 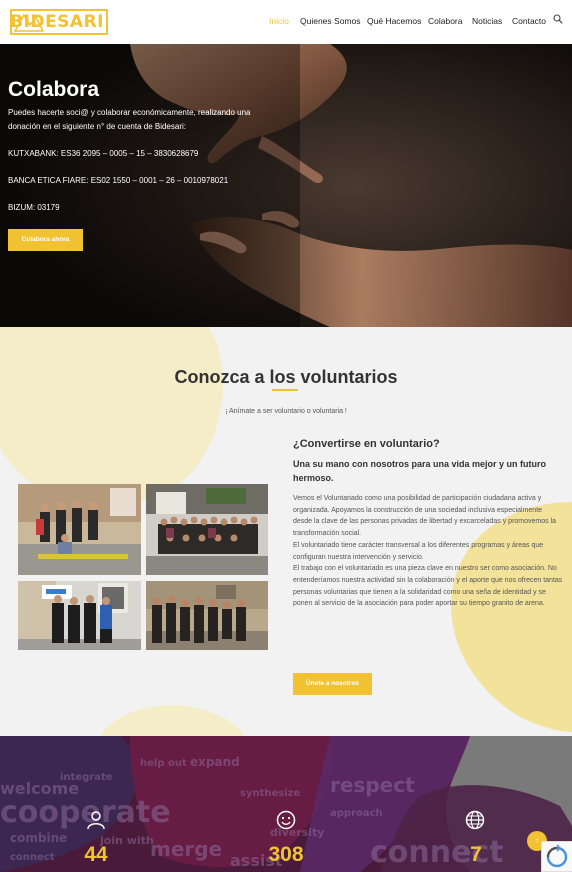 I want to click on volunteers-title-pre: Conozca a, so click(x=222, y=377).